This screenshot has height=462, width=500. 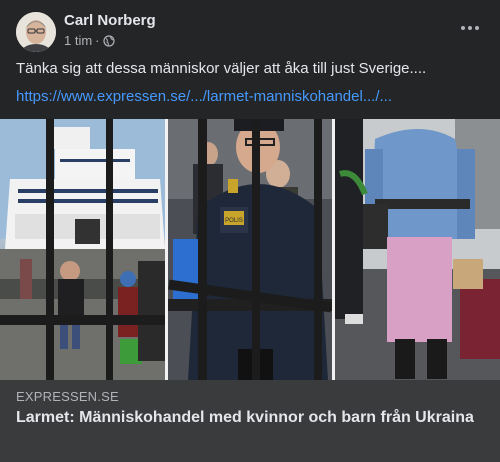 What do you see at coordinates (108, 40) in the screenshot?
I see `globe-icon` at bounding box center [108, 40].